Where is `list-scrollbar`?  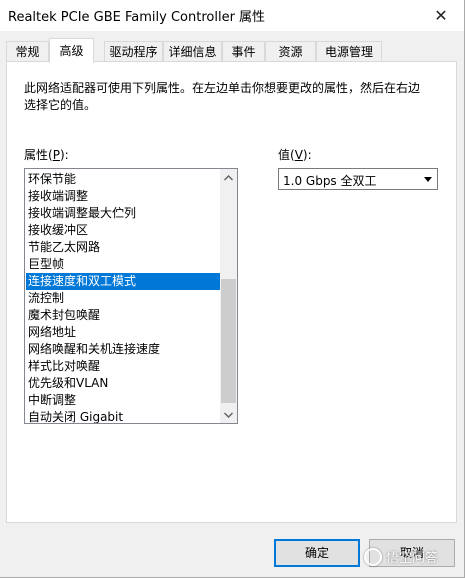 list-scrollbar is located at coordinates (228, 296).